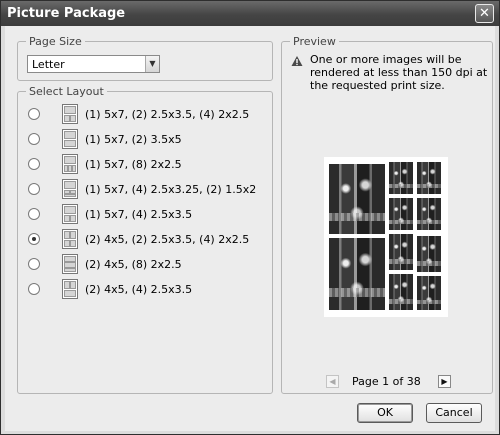 The image size is (500, 435). I want to click on layout-option: (1) 5x7, (4) 2.5x3.25, (2) 1.5x2, so click(148, 190).